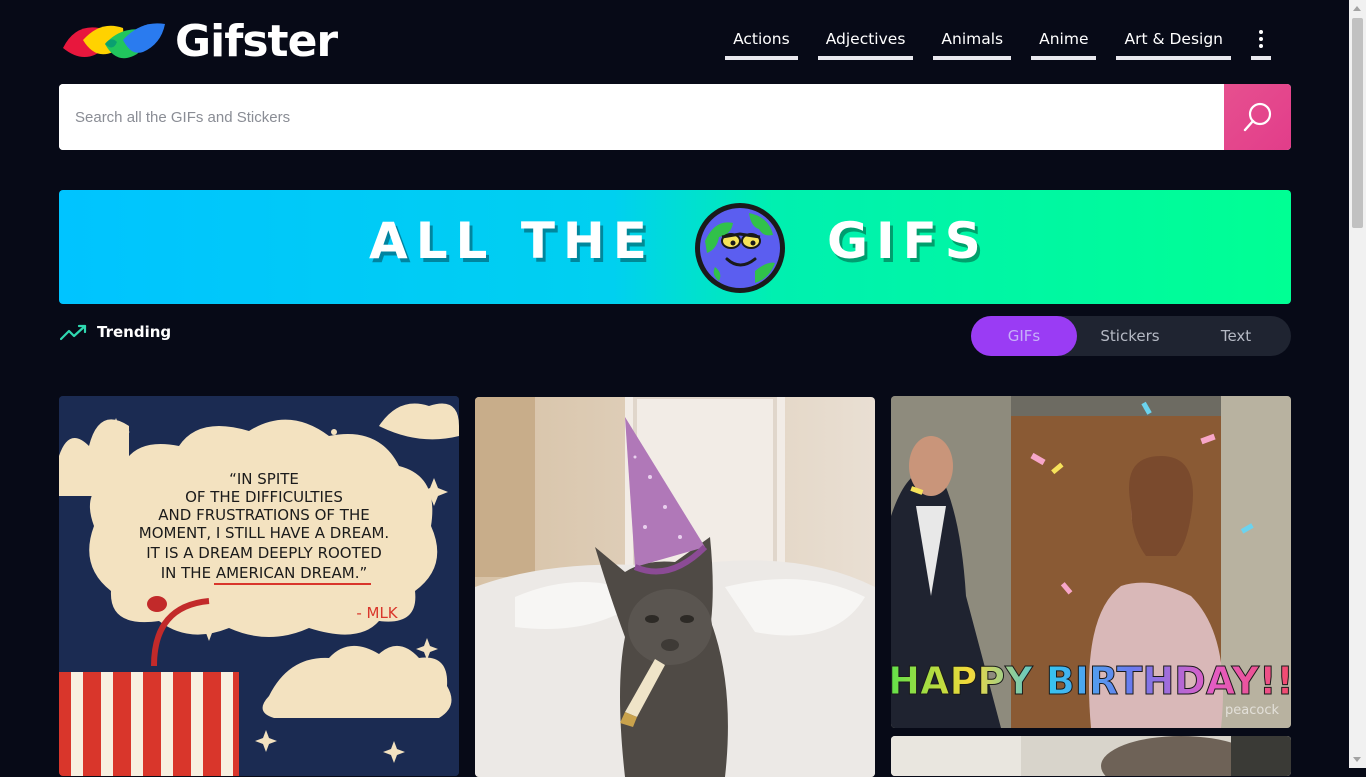 The height and width of the screenshot is (777, 1366). I want to click on tab-gifs: GIFs, so click(1024, 336).